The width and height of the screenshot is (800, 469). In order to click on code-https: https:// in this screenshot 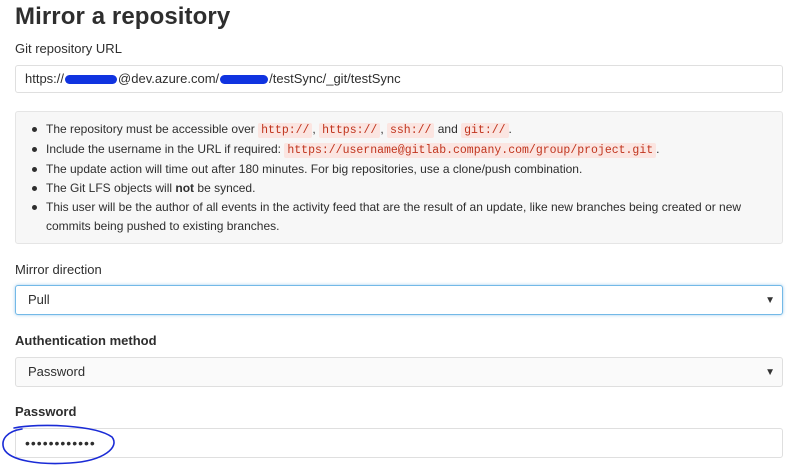, I will do `click(350, 130)`.